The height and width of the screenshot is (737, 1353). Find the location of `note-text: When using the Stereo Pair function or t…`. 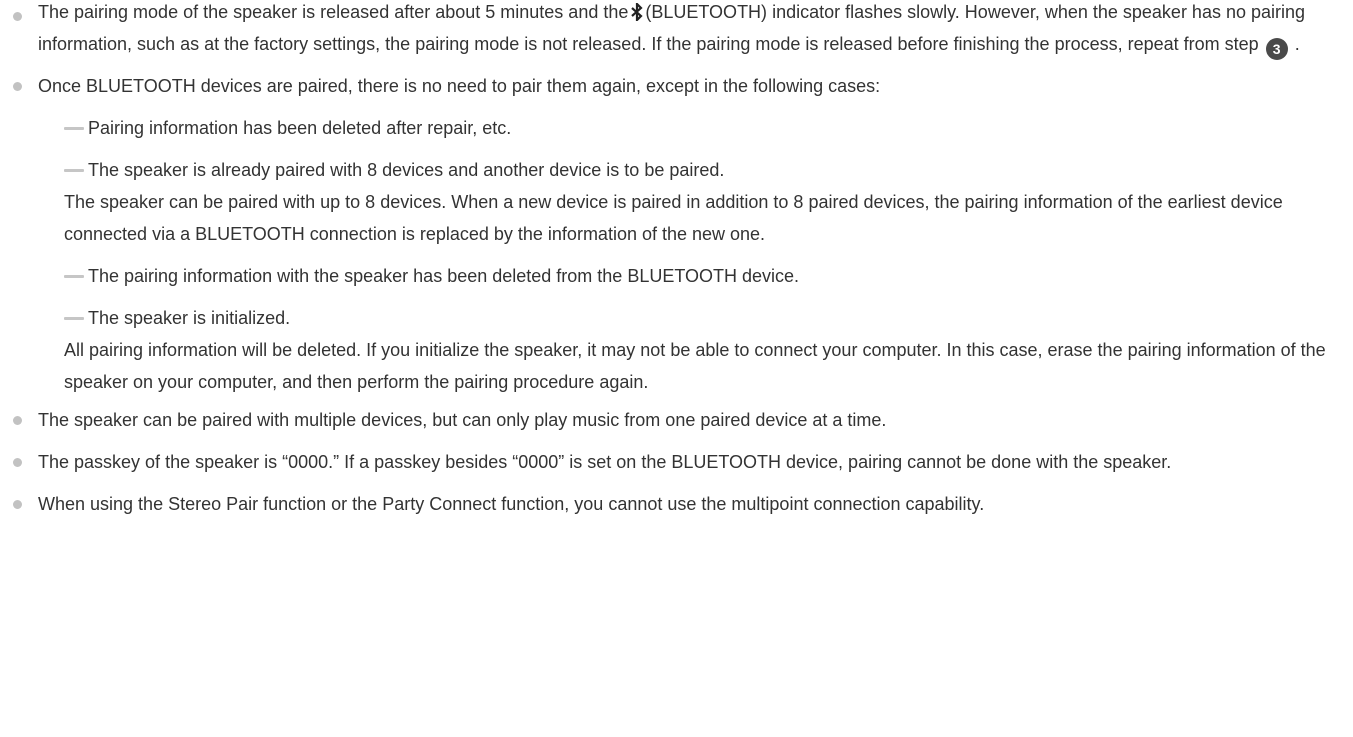

note-text: When using the Stereo Pair function or t… is located at coordinates (511, 504).